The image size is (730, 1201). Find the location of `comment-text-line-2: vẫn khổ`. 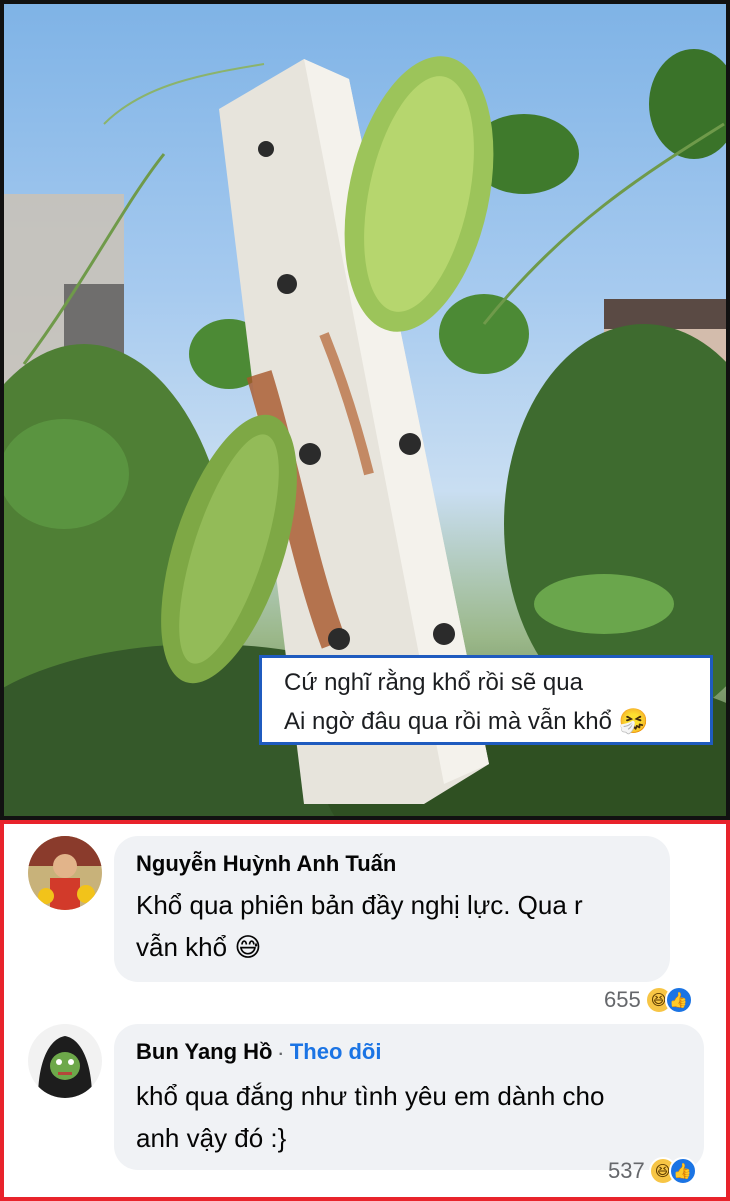

comment-text-line-2: vẫn khổ is located at coordinates (182, 947).